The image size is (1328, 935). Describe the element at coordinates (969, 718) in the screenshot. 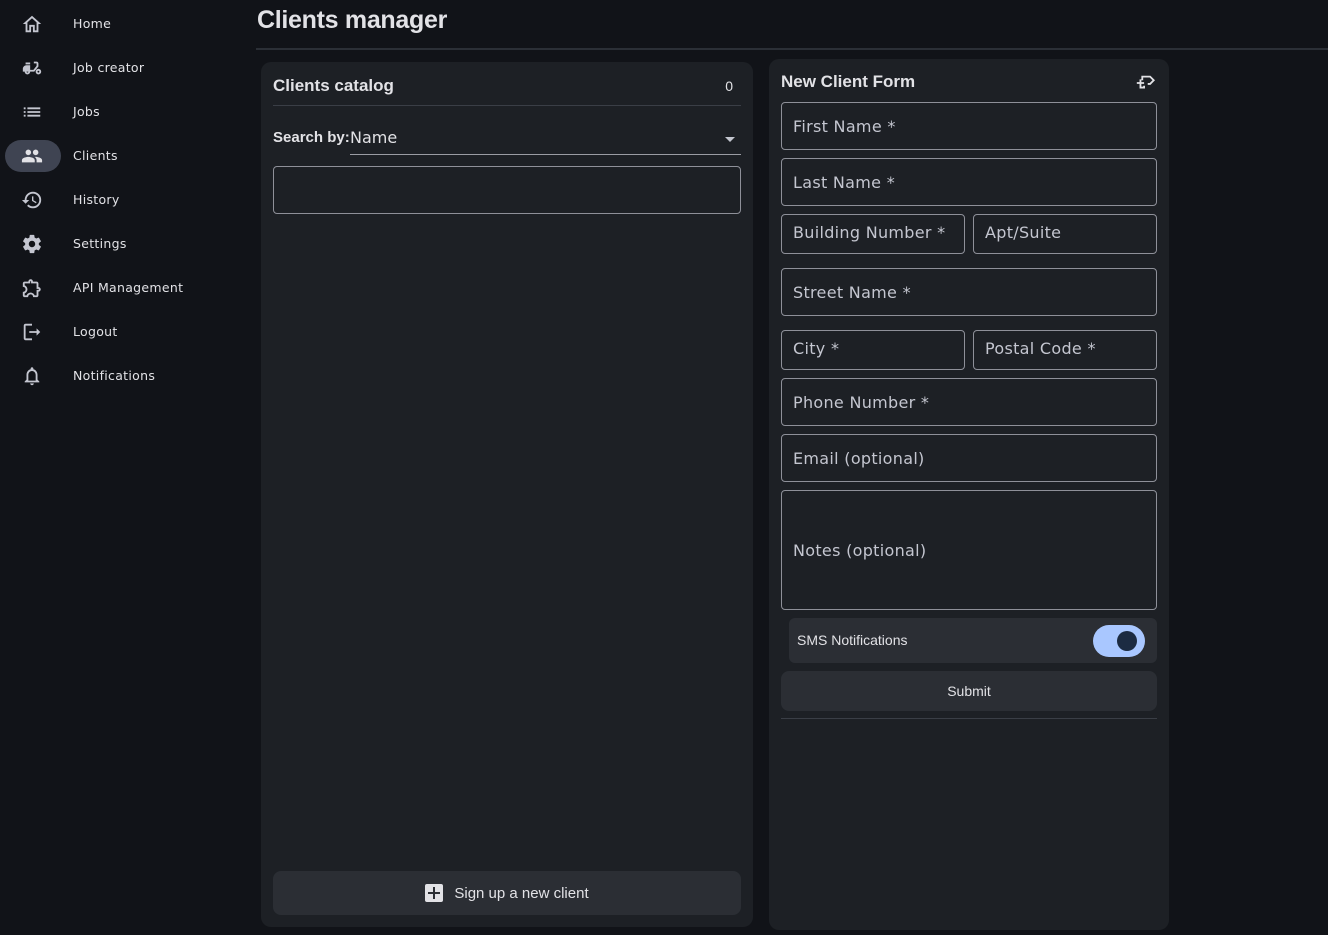

I see `form-divider` at that location.